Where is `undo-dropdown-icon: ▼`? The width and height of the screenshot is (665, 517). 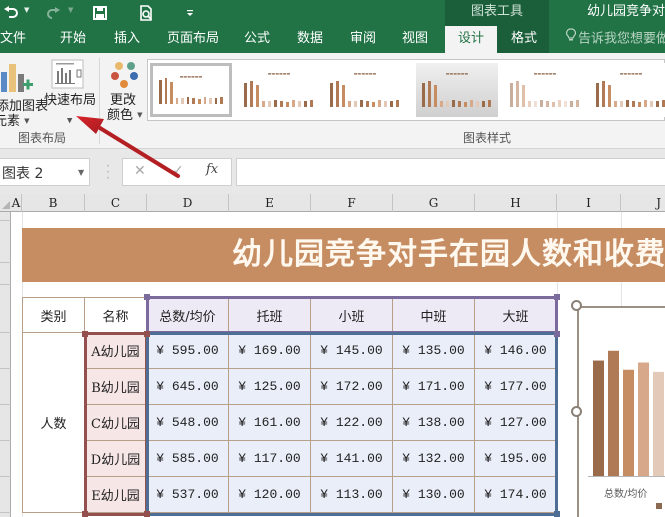
undo-dropdown-icon: ▼ is located at coordinates (26, 10).